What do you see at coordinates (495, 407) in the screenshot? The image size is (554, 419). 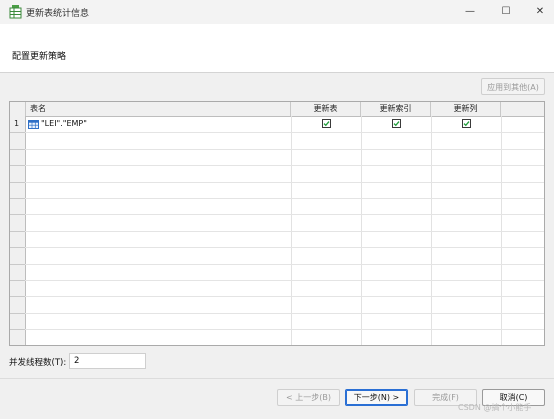 I see `watermark: CSDN @搞个小能手` at bounding box center [495, 407].